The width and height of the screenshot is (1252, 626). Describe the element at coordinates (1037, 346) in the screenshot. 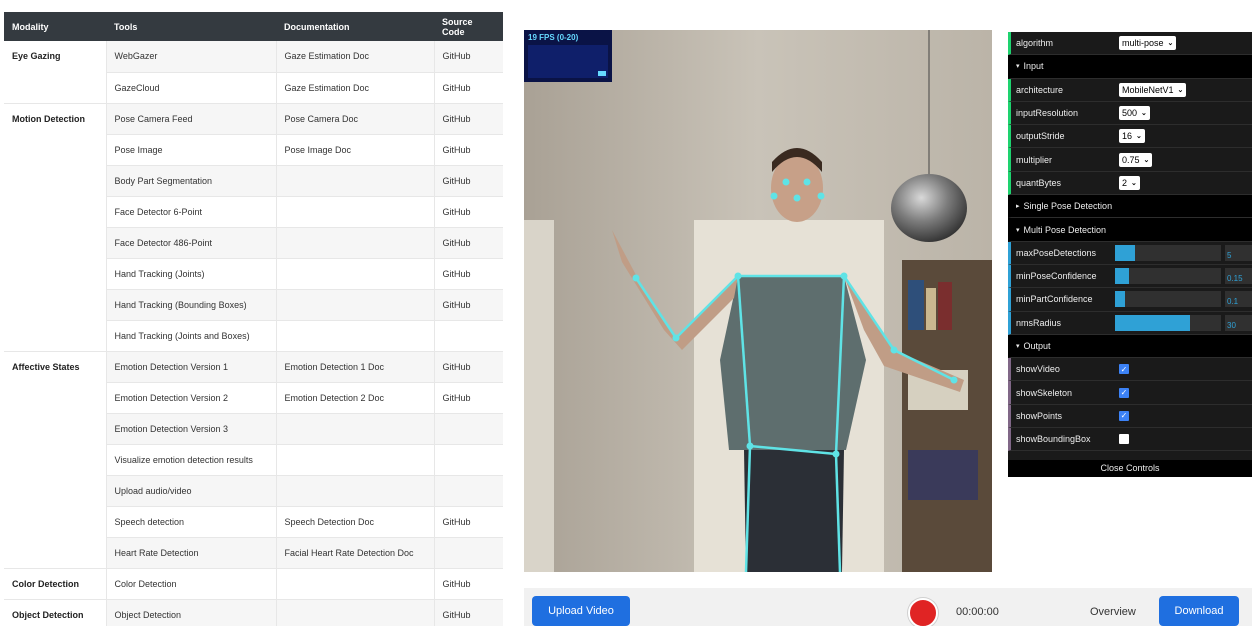

I see `folder-label: Output` at that location.